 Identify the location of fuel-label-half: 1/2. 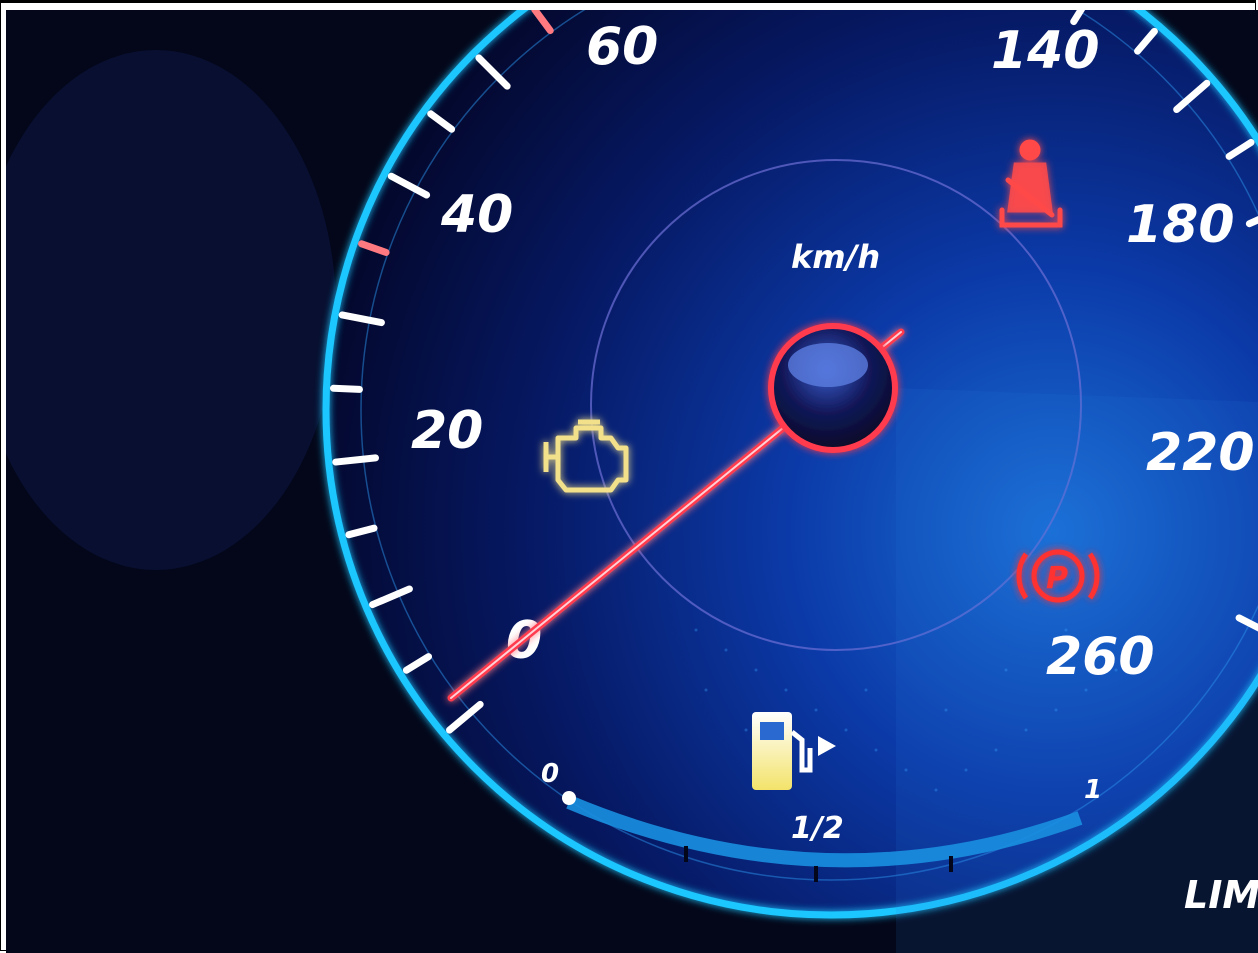
(817, 828).